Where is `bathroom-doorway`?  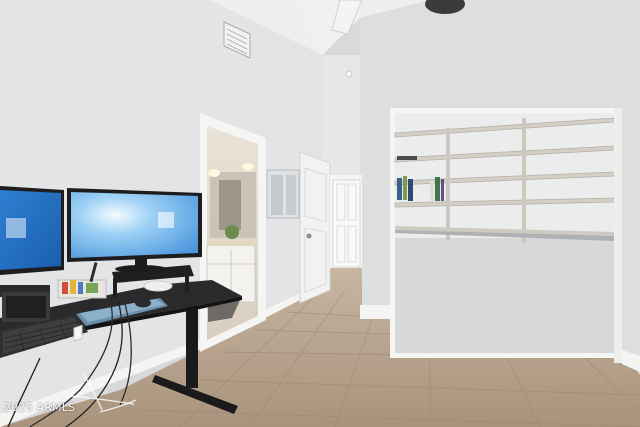 bathroom-doorway is located at coordinates (233, 232).